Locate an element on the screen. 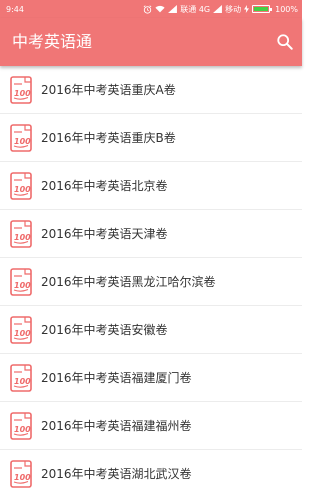 Image resolution: width=320 pixels, height=493 pixels. list-item-label: 2016年中考英语北京卷 is located at coordinates (104, 186).